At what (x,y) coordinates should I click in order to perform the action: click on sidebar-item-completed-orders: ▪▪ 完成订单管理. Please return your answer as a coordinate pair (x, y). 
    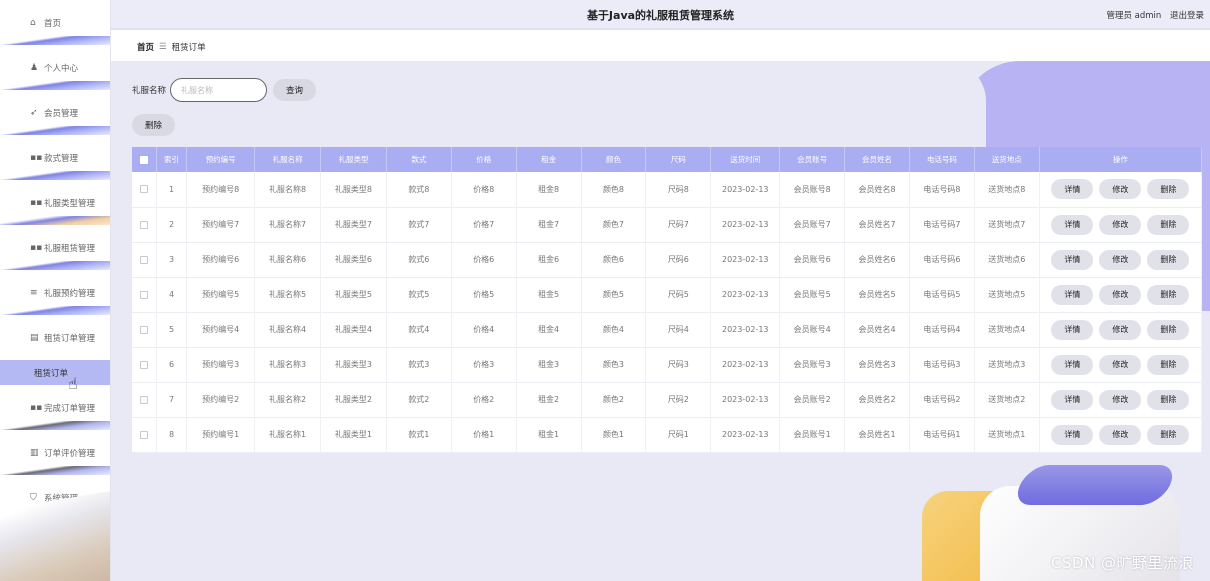
    Looking at the image, I should click on (55, 407).